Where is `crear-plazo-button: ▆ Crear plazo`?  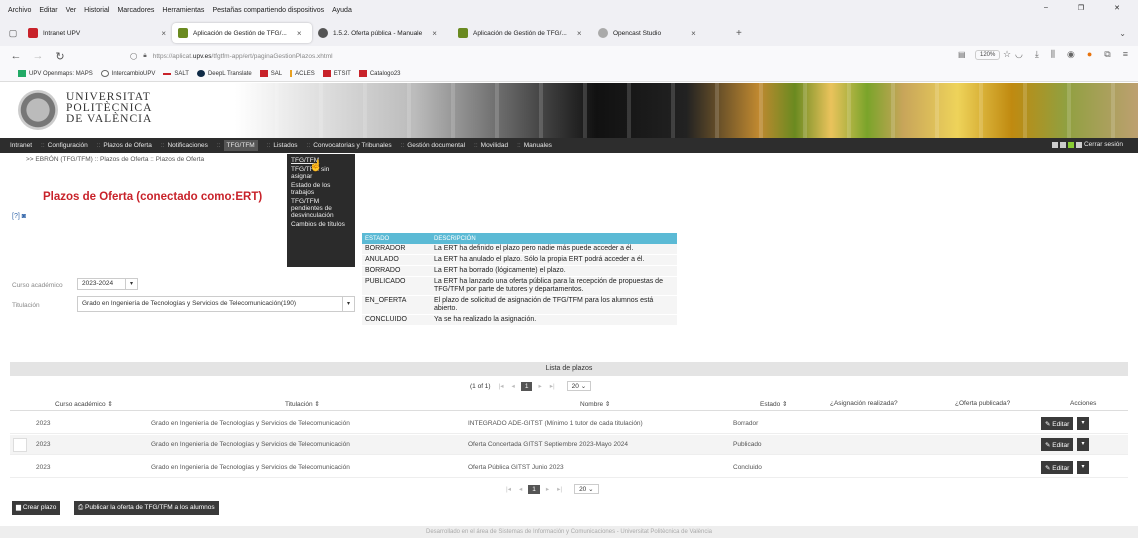 crear-plazo-button: ▆ Crear plazo is located at coordinates (36, 508).